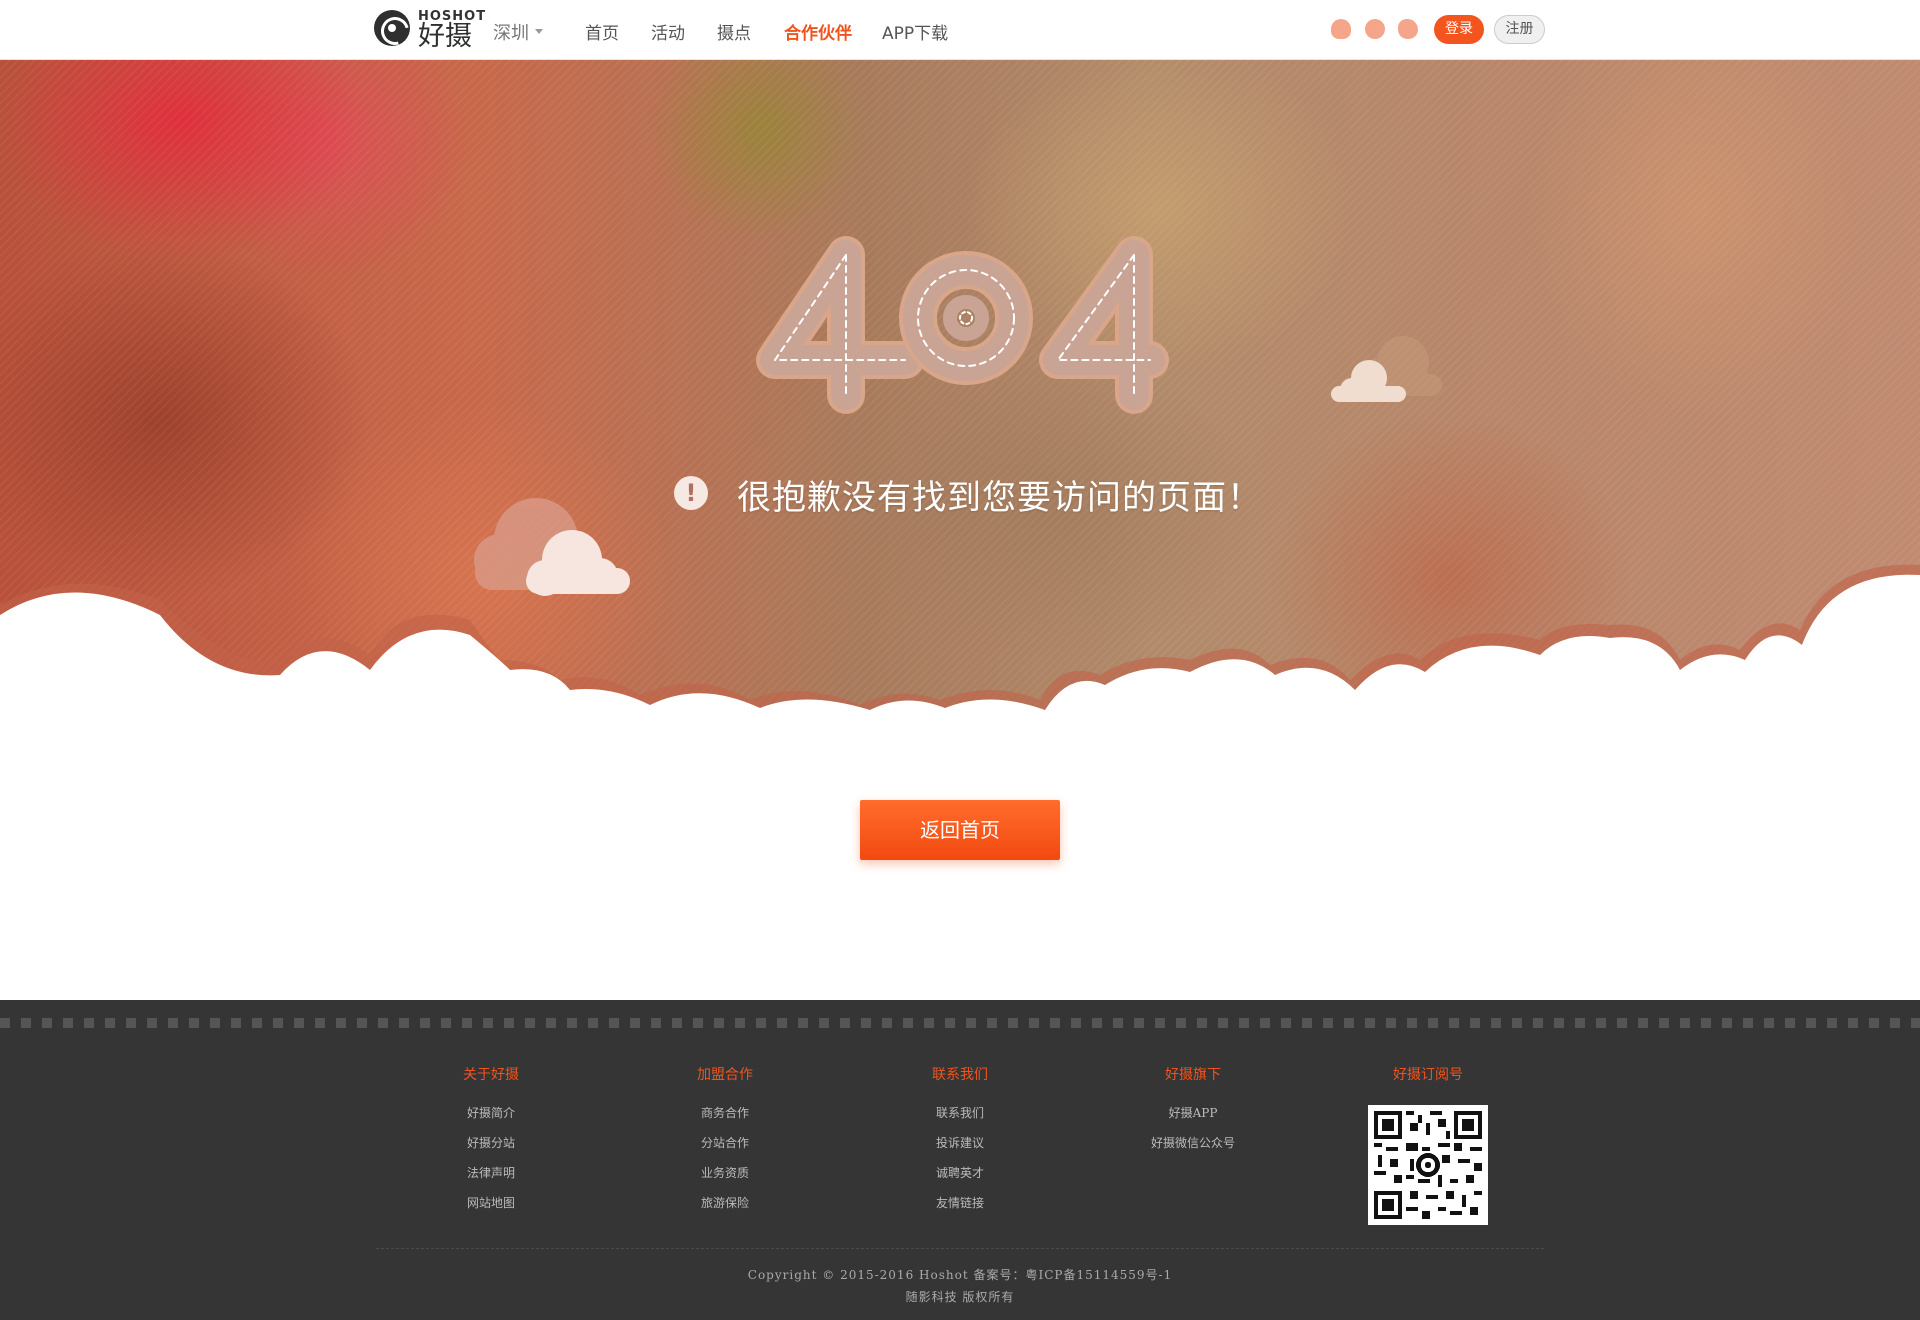  Describe the element at coordinates (1459, 29) in the screenshot. I see `login-button: 登录` at that location.